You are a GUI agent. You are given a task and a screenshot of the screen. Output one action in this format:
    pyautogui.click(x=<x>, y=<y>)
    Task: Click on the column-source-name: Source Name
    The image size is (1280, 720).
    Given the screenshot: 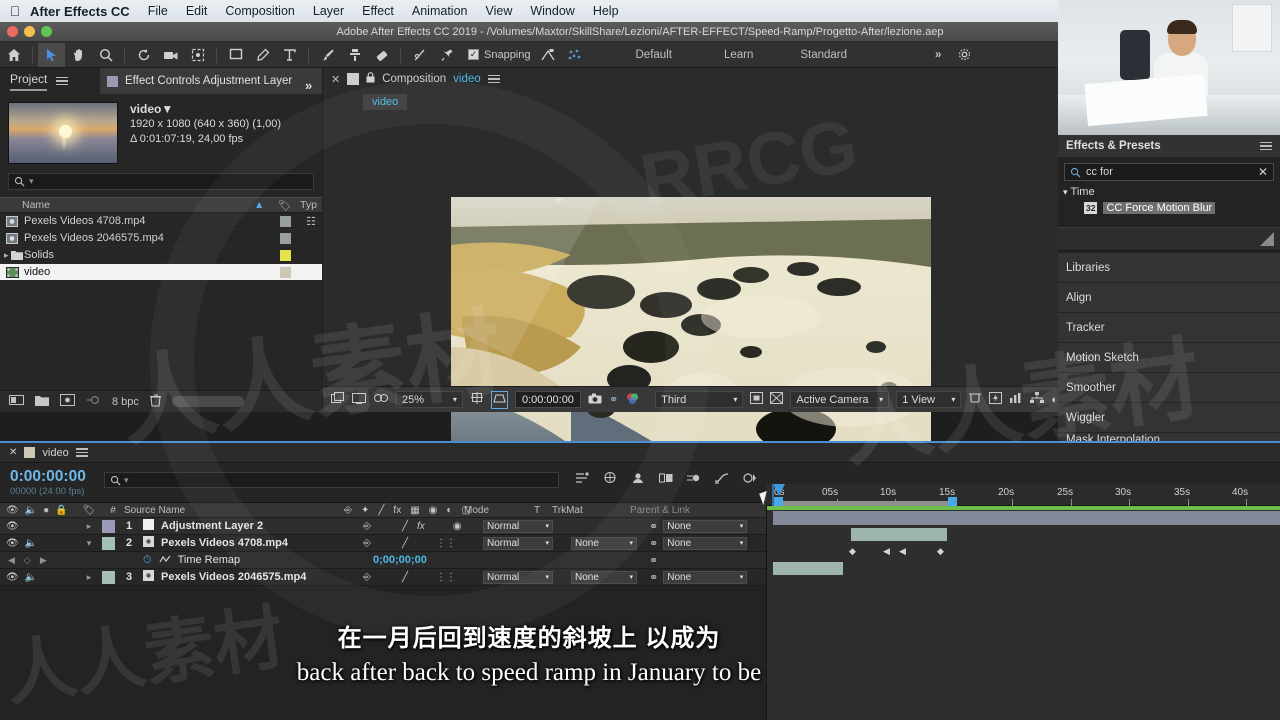 What is the action you would take?
    pyautogui.click(x=234, y=510)
    